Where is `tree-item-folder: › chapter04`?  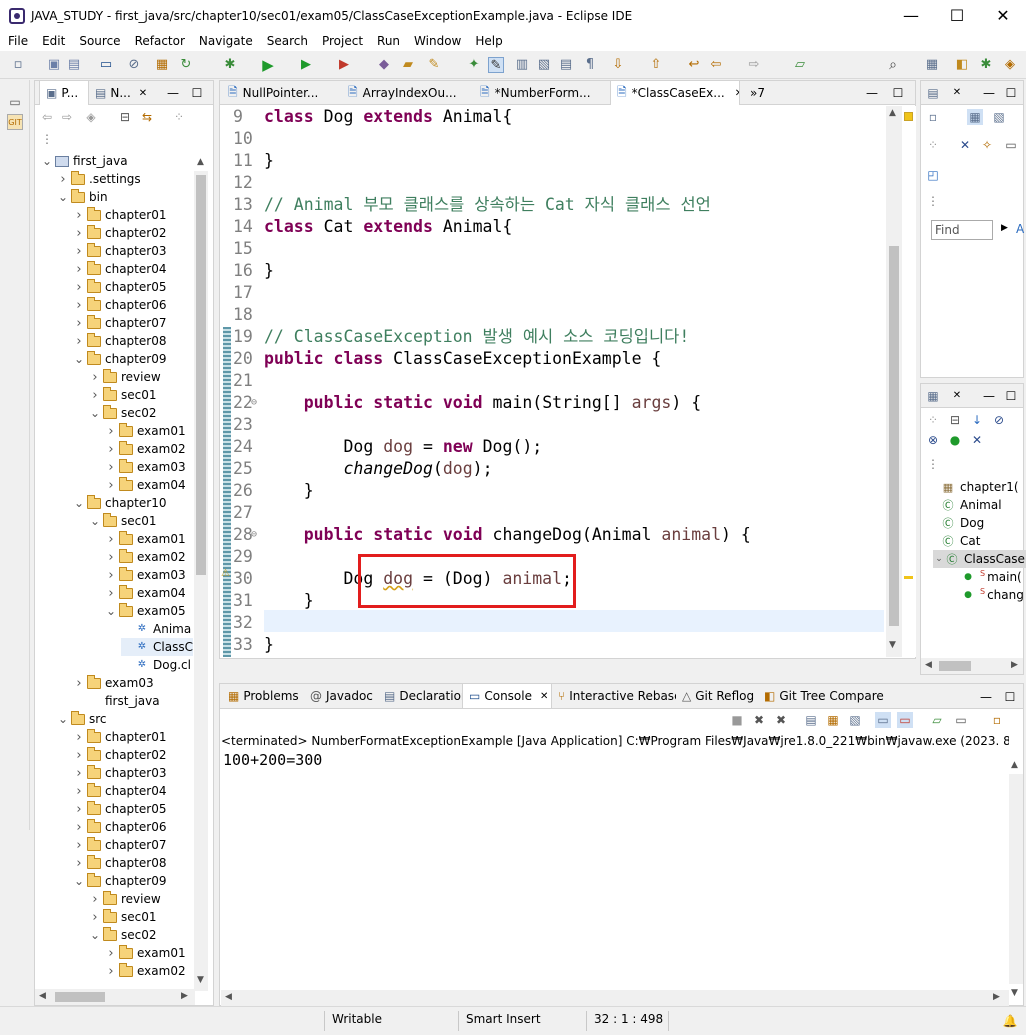 tree-item-folder: › chapter04 is located at coordinates (119, 269).